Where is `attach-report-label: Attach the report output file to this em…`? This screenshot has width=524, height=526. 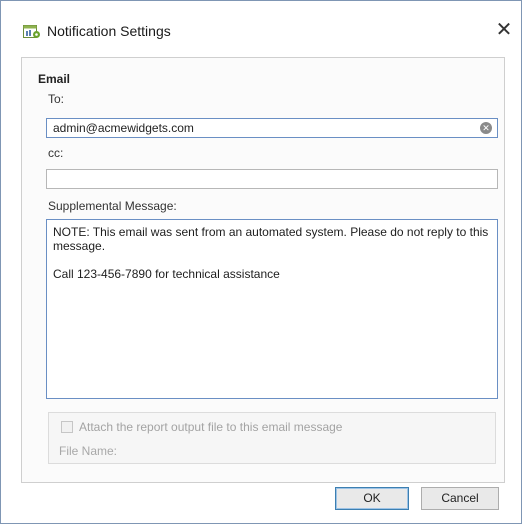 attach-report-label: Attach the report output file to this em… is located at coordinates (211, 427).